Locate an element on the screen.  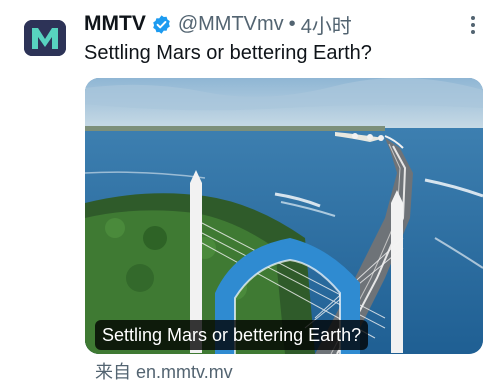
more-options-icon is located at coordinates (473, 25).